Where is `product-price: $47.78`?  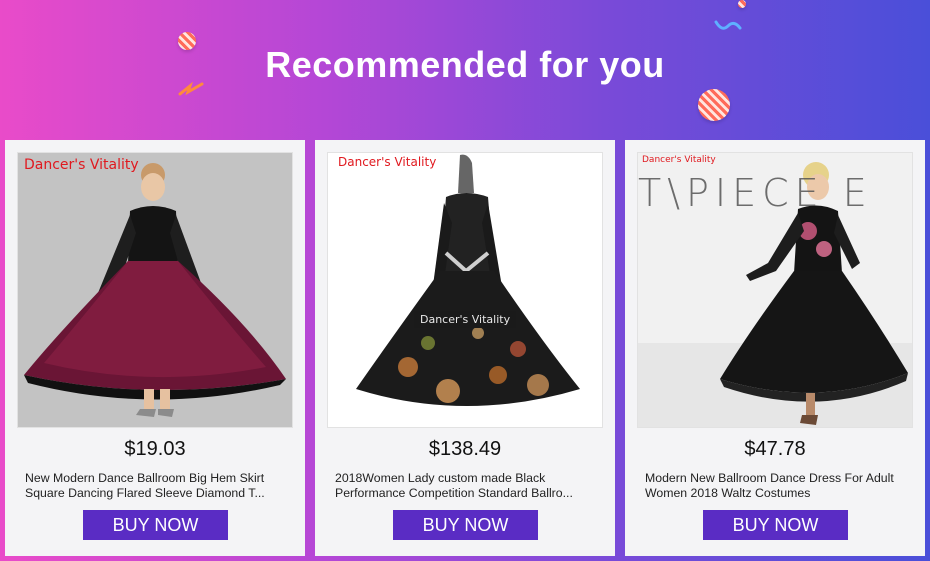 product-price: $47.78 is located at coordinates (775, 449).